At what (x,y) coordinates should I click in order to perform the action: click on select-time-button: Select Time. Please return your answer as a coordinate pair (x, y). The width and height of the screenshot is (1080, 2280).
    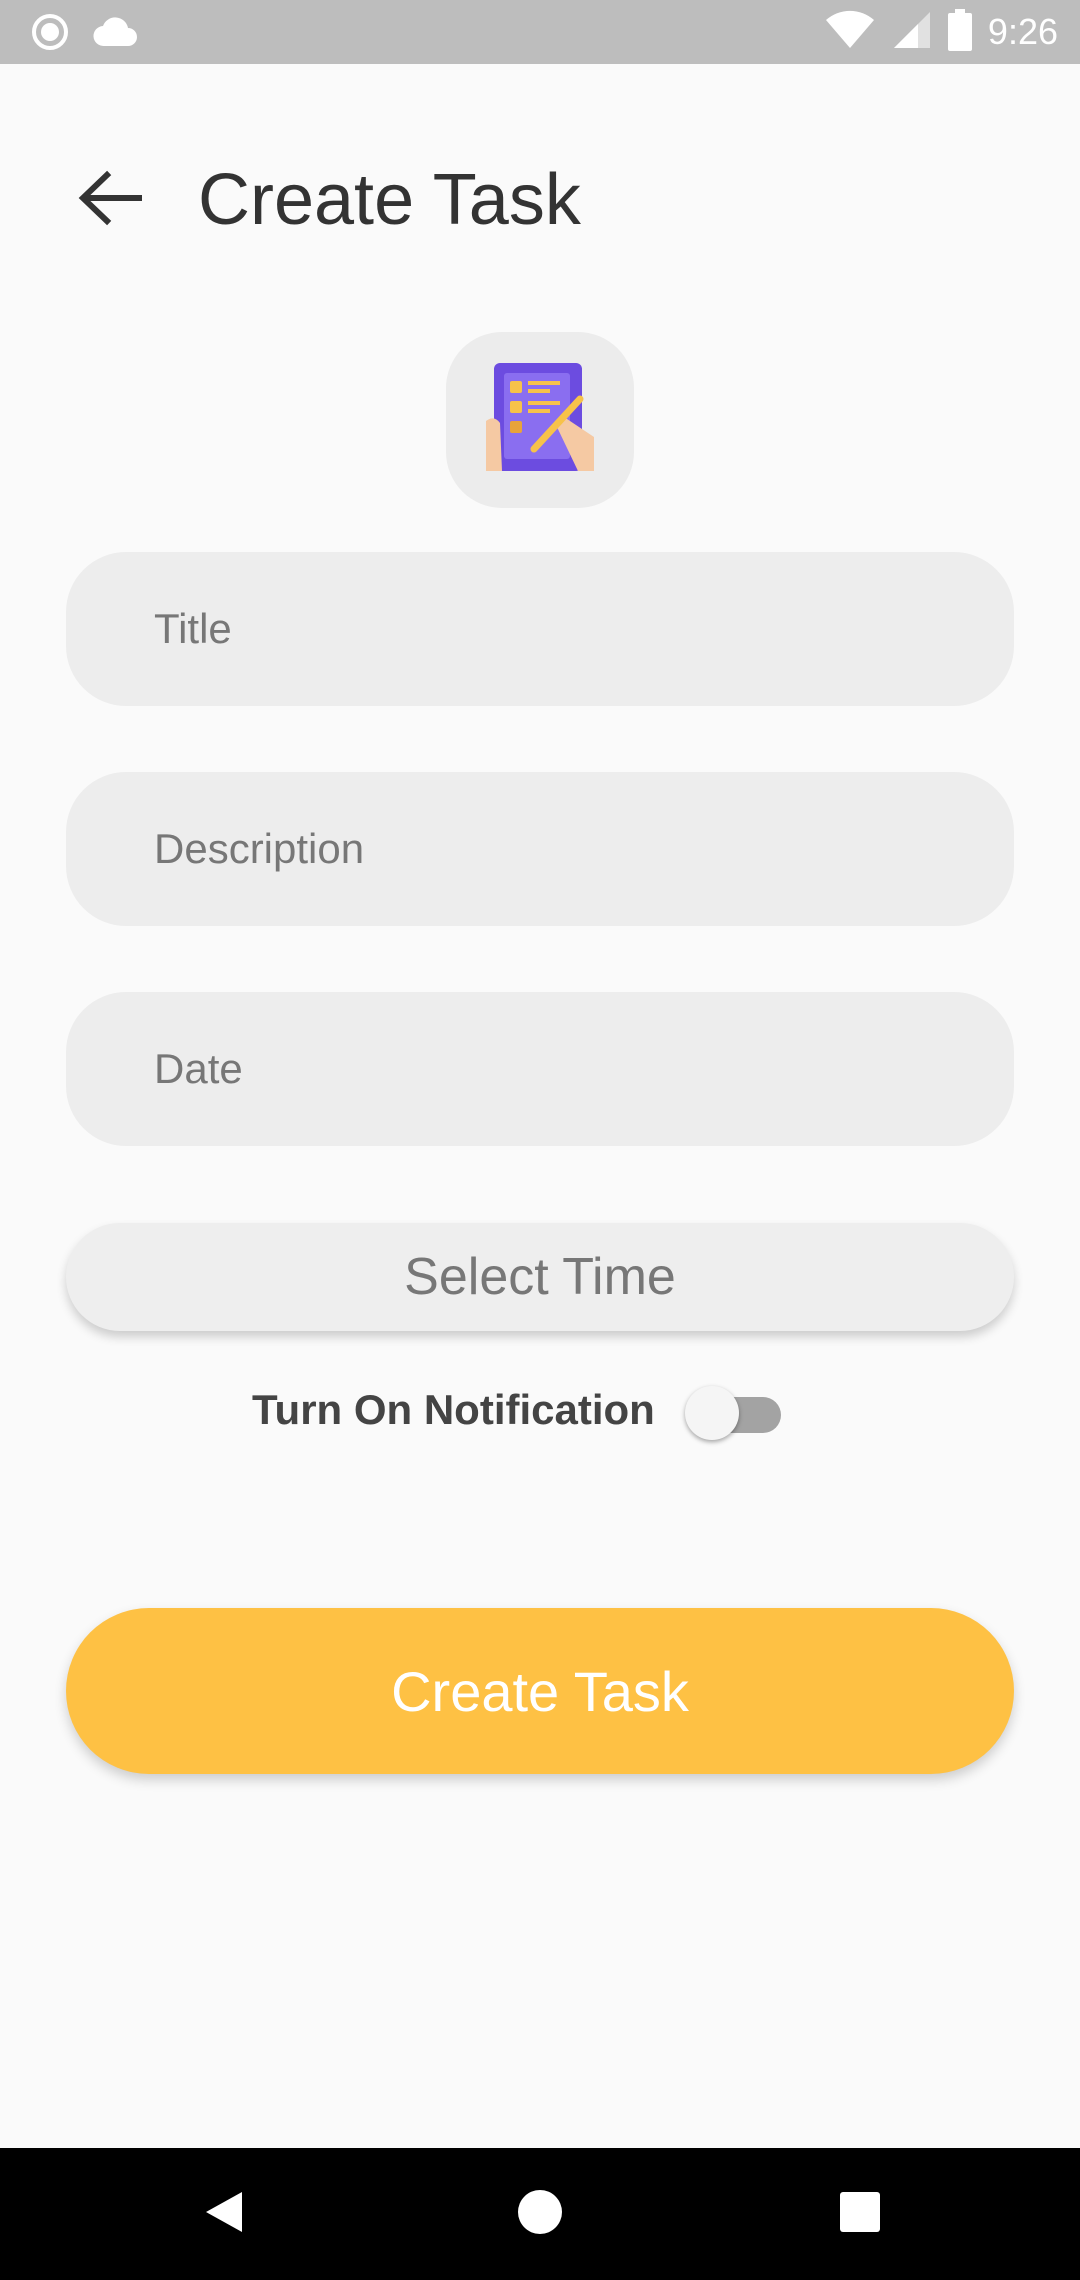
    Looking at the image, I should click on (540, 1277).